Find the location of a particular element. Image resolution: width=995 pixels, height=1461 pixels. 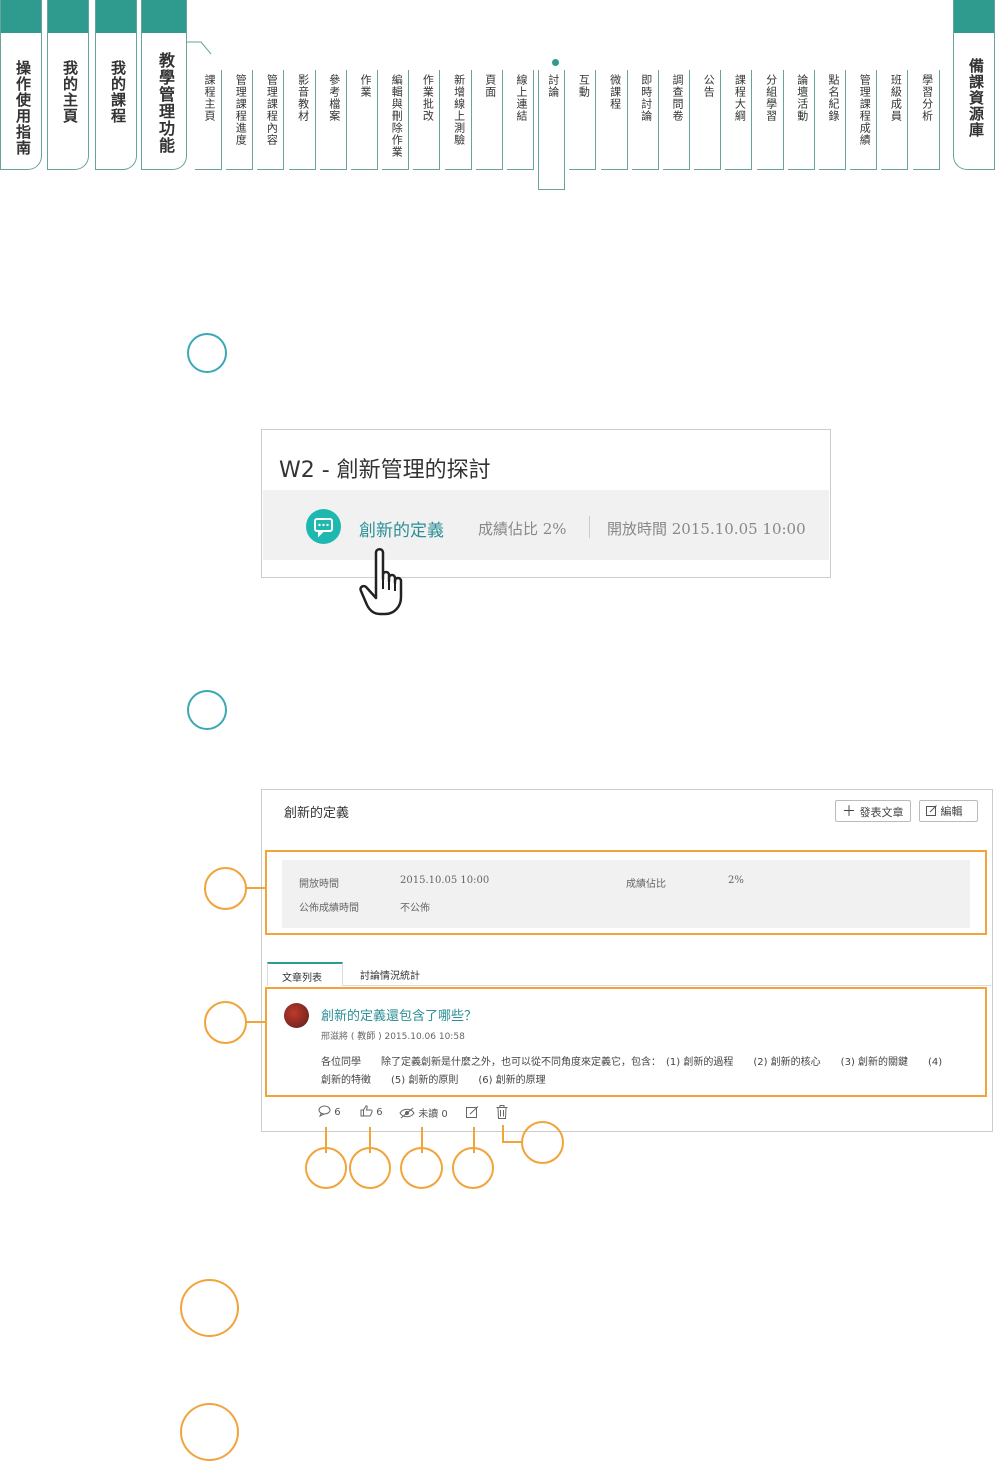

callout-lines is located at coordinates (383, 1020).